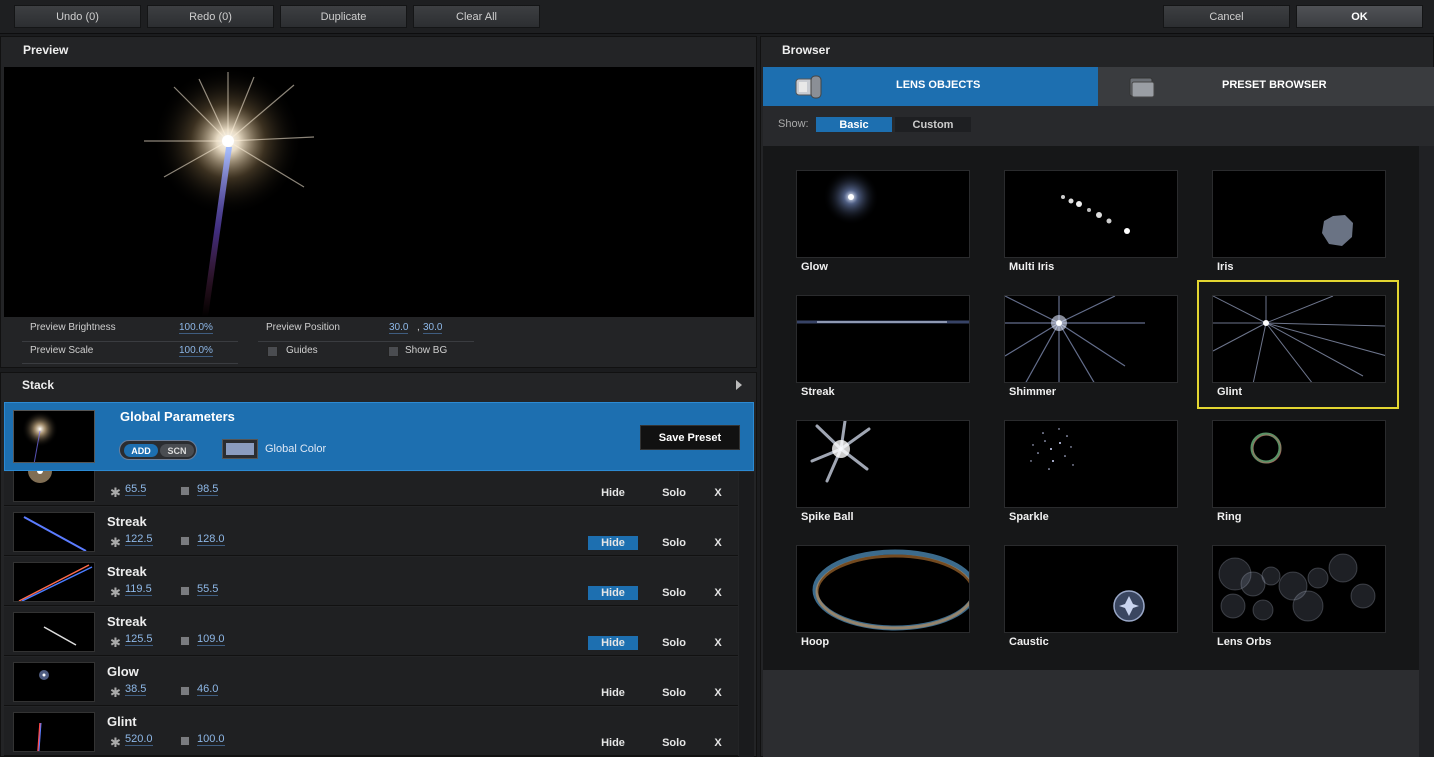 The width and height of the screenshot is (1434, 757). Describe the element at coordinates (1426, 451) in the screenshot. I see `browser-scrollbar` at that location.